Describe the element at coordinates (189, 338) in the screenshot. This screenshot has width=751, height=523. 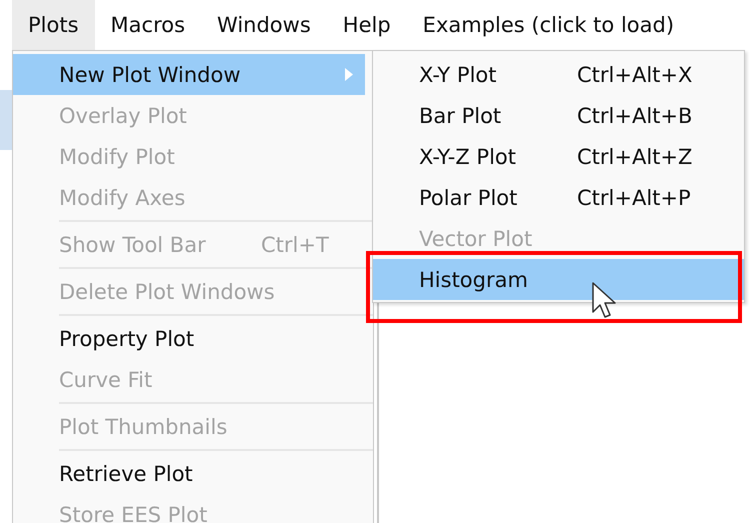
I see `menu-item: Property Plot` at that location.